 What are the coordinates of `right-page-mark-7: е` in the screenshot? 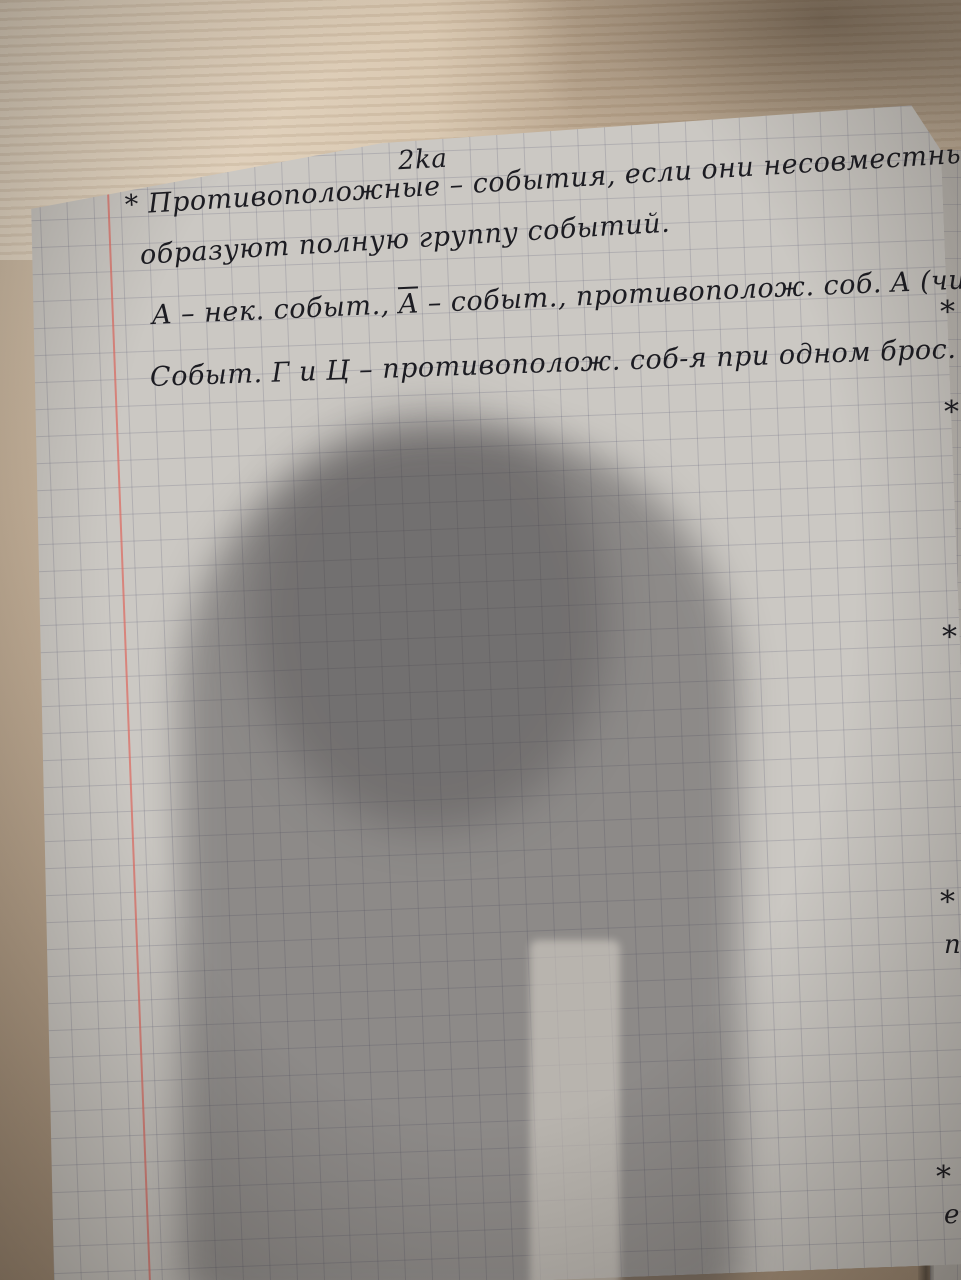 It's located at (952, 1215).